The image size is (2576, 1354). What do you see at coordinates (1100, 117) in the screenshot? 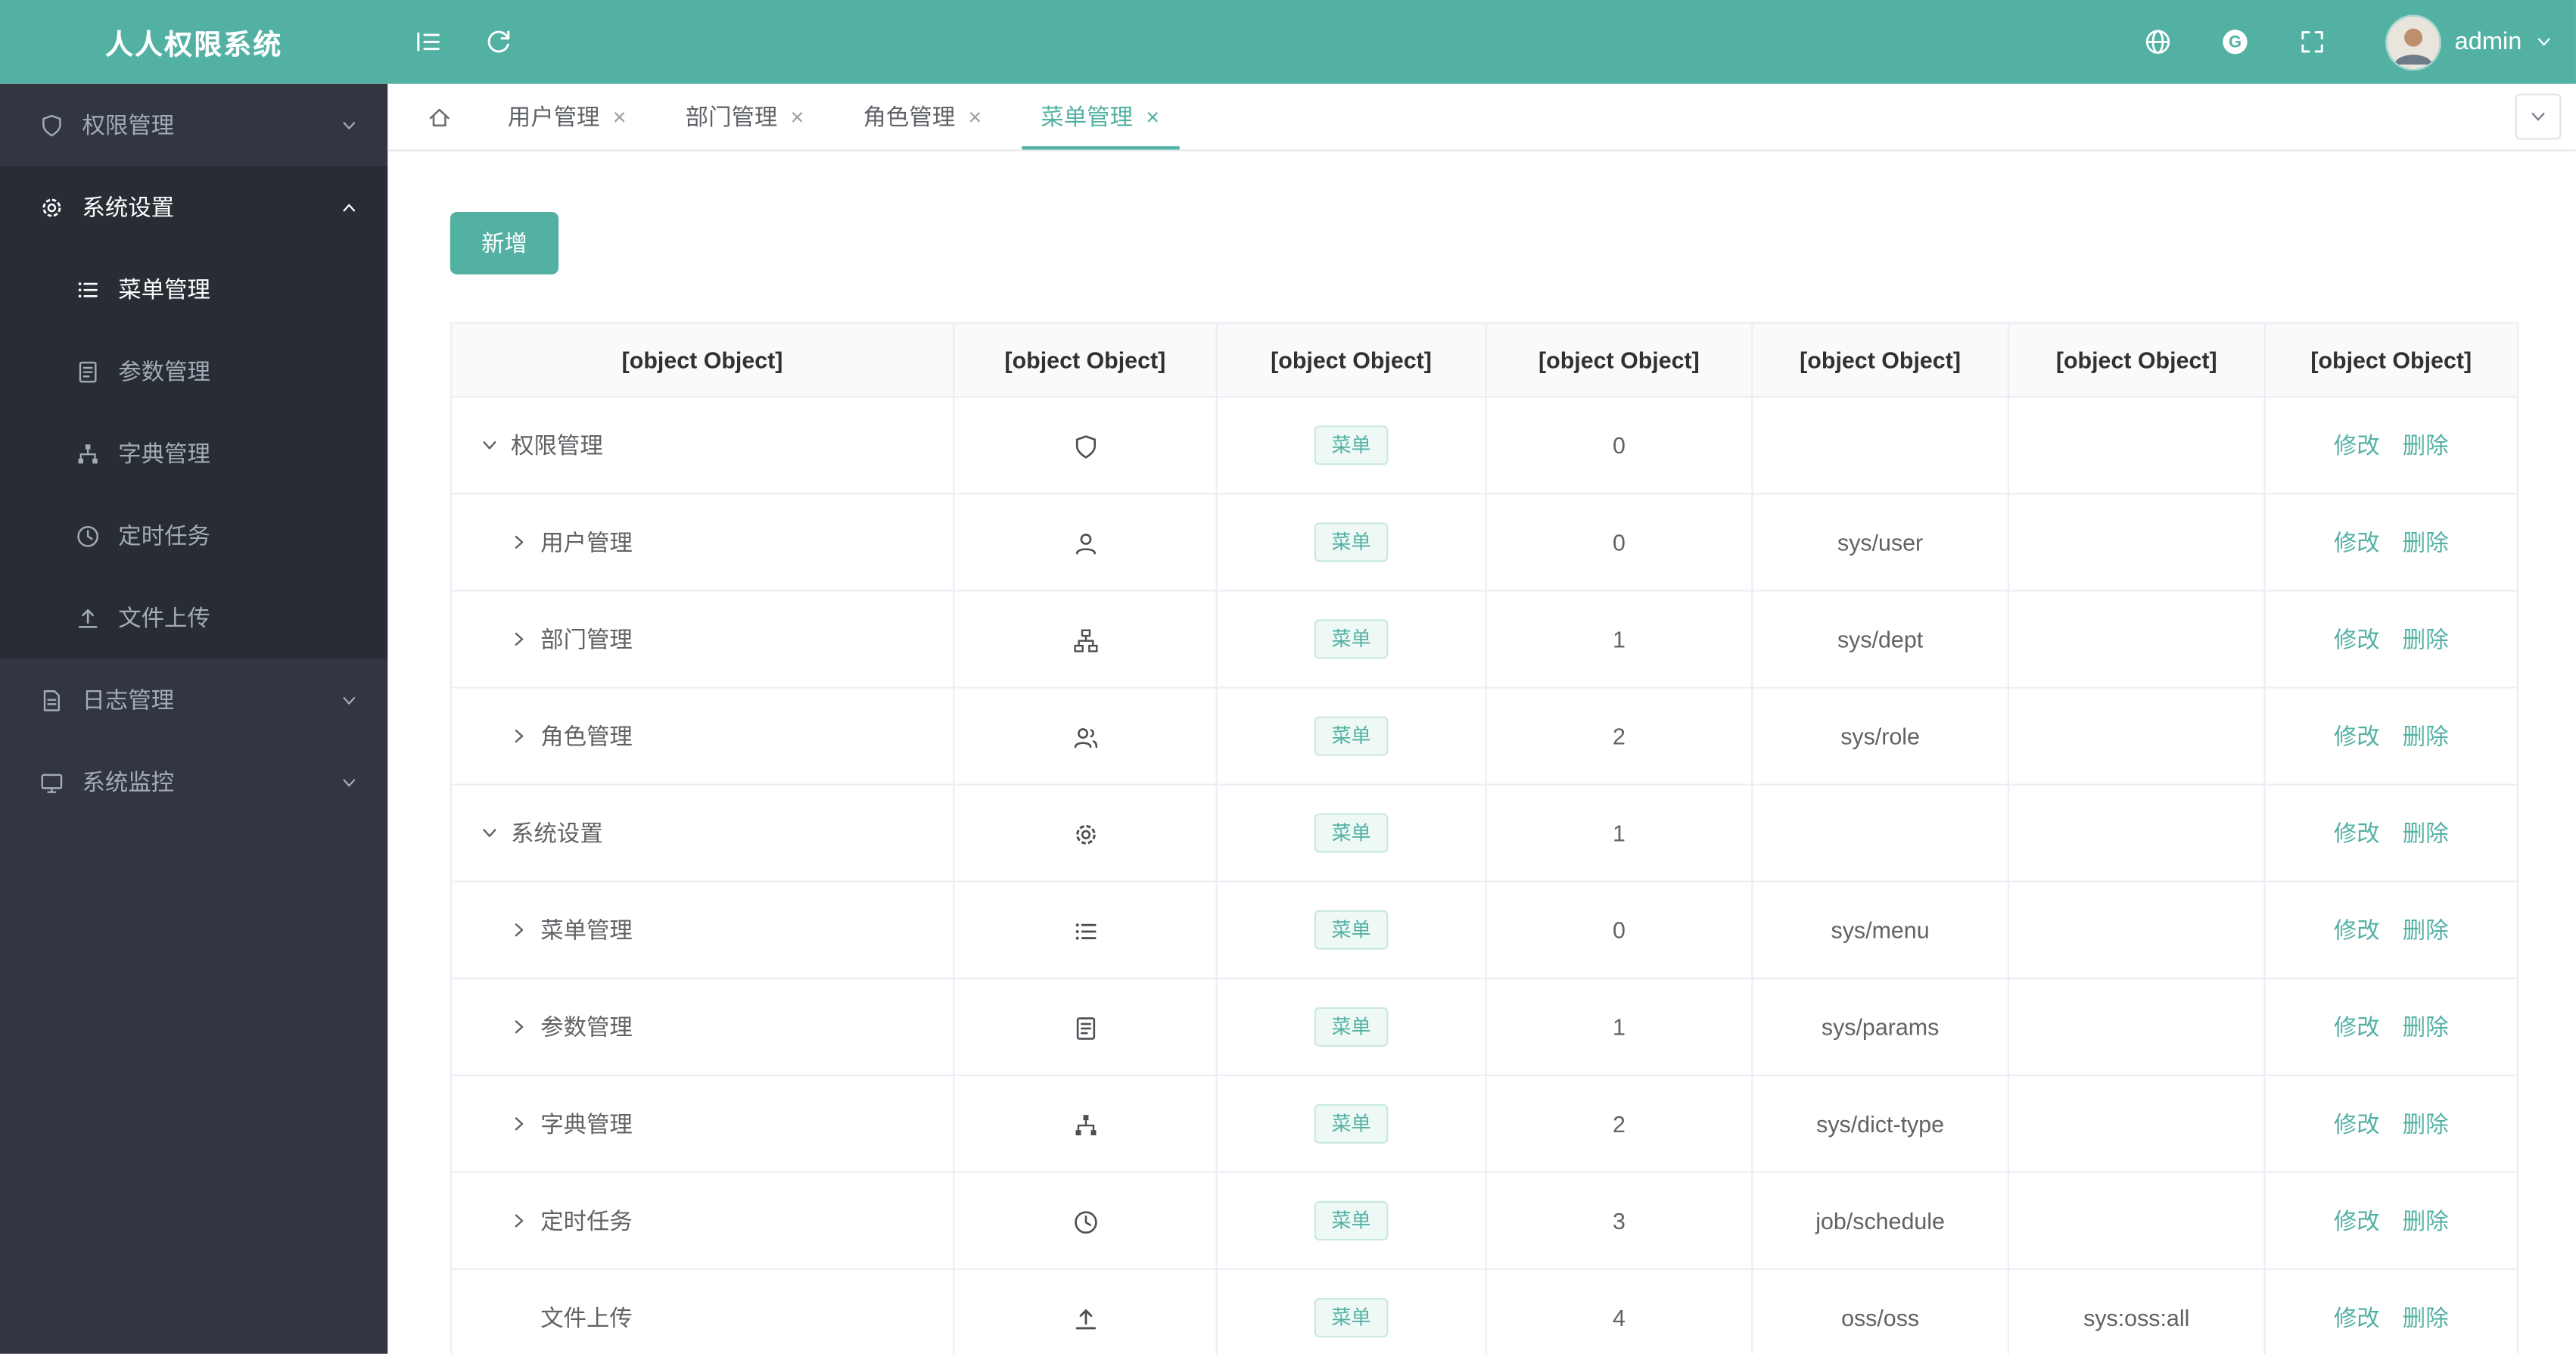
I see `tab: 菜单管理 ×` at bounding box center [1100, 117].